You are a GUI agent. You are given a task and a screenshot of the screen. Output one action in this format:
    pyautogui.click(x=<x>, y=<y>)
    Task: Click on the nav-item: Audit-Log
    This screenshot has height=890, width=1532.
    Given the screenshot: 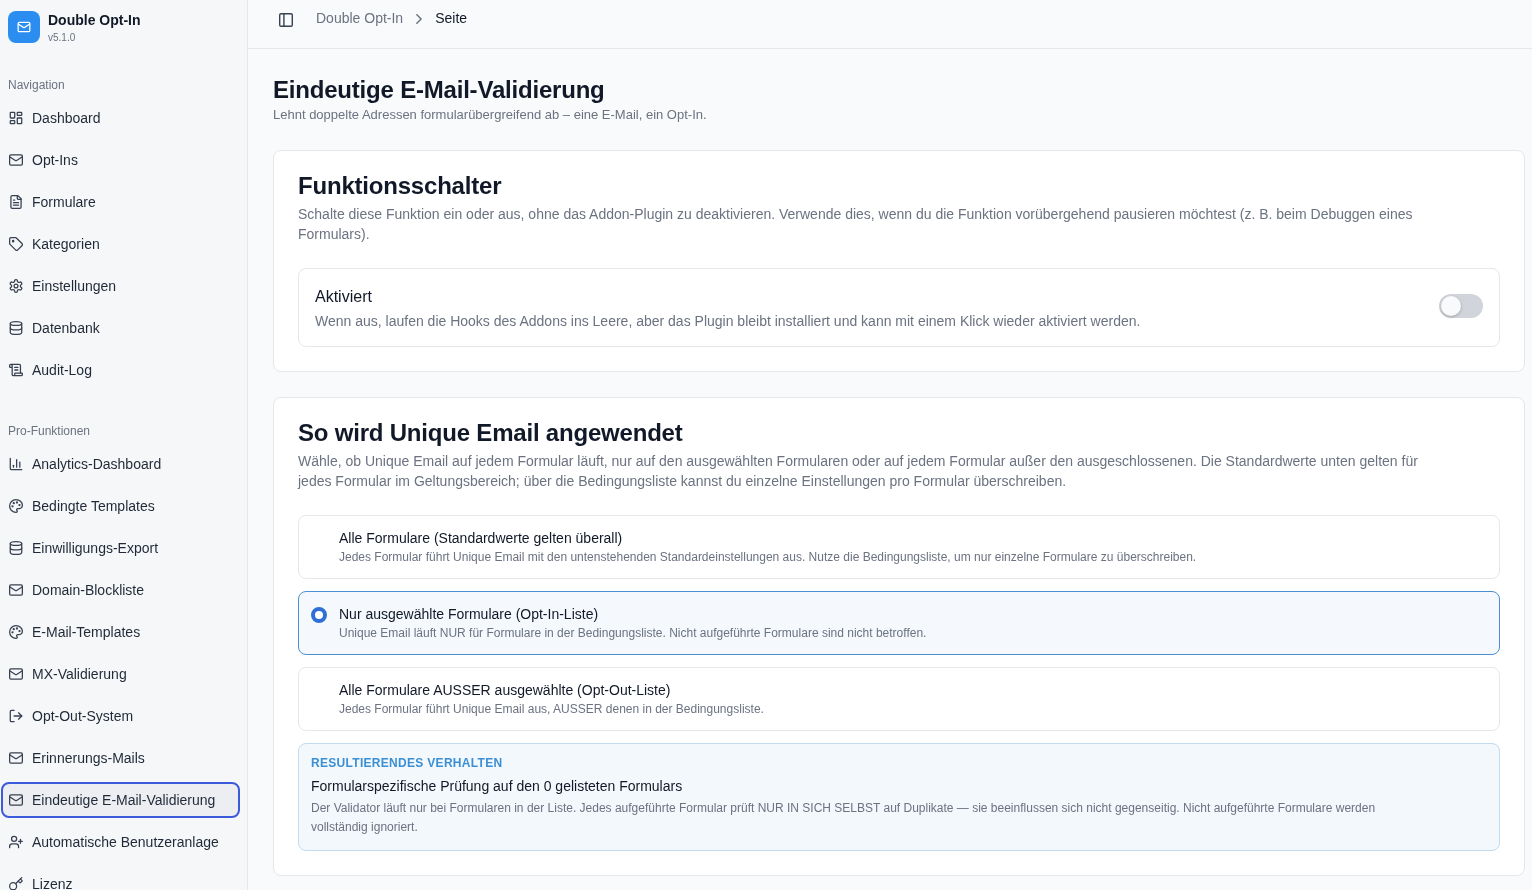 What is the action you would take?
    pyautogui.click(x=120, y=370)
    